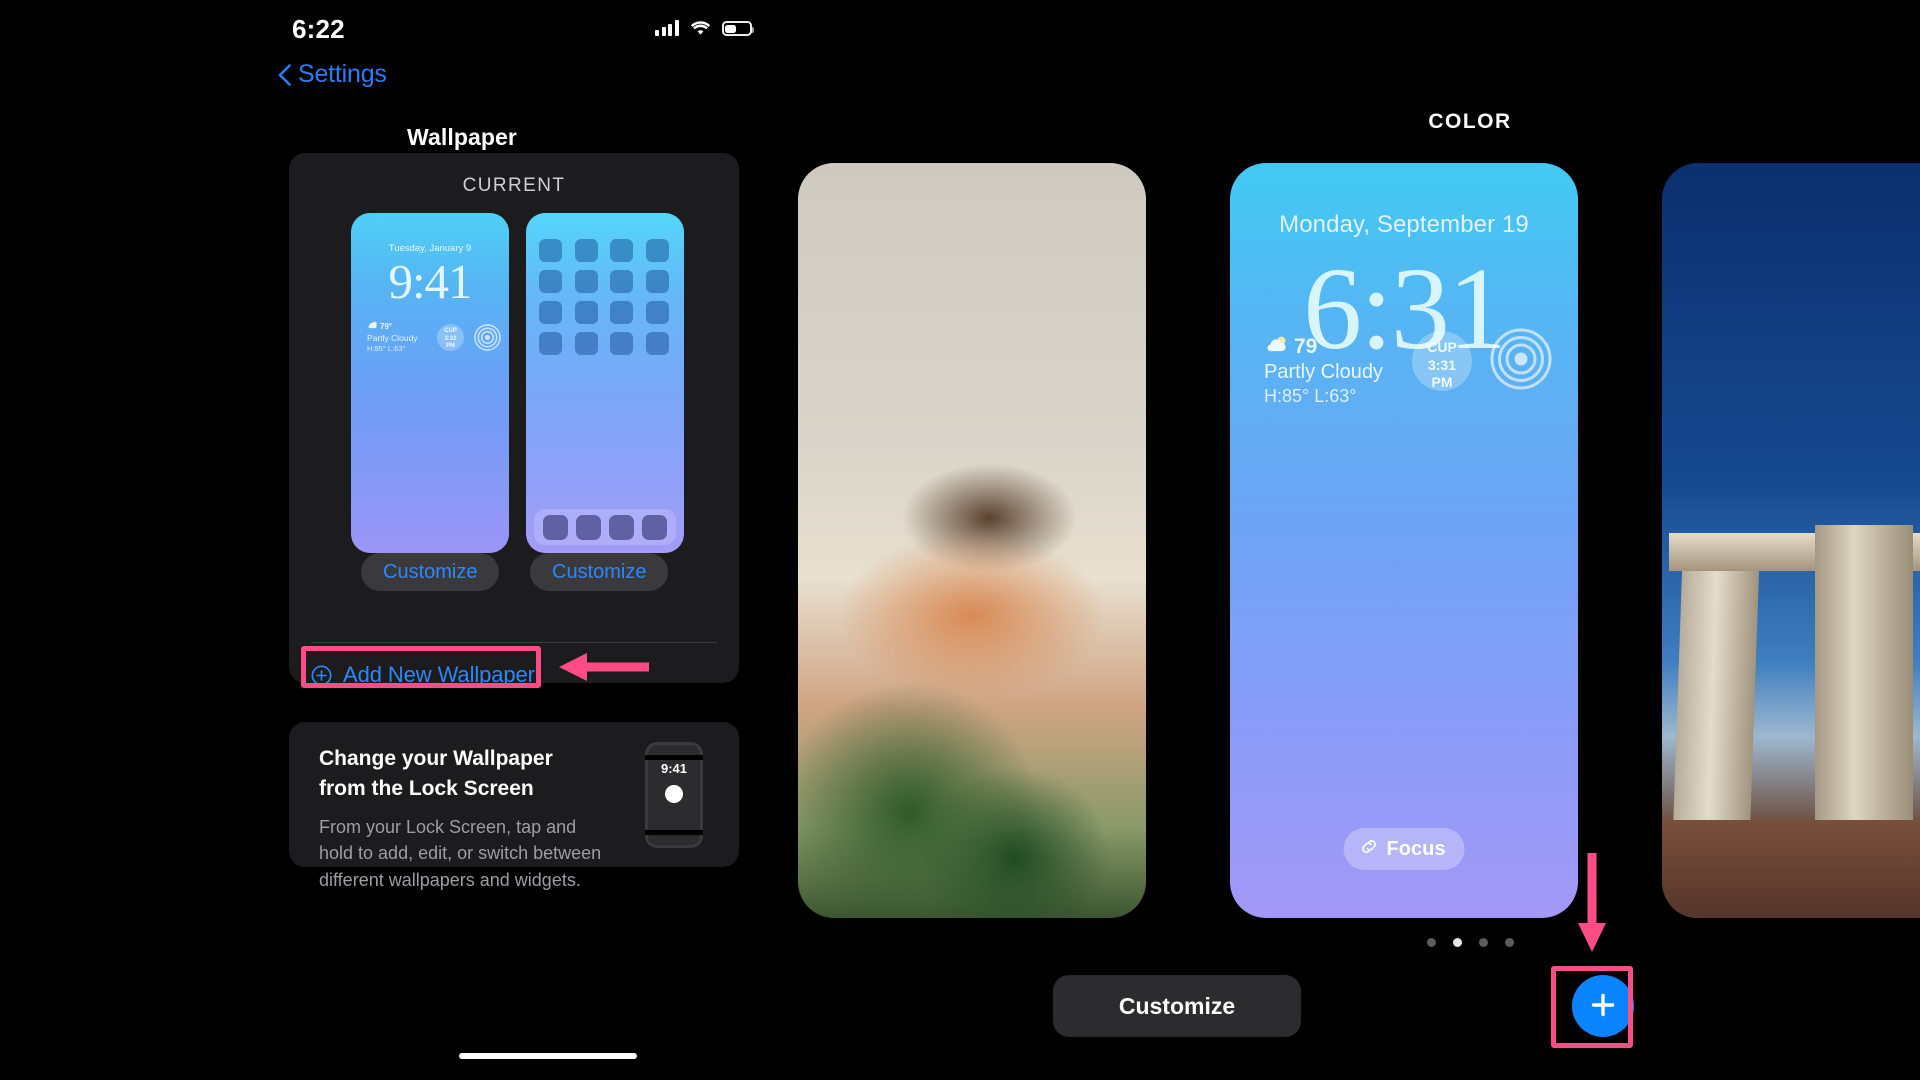  I want to click on page-title: Wallpaper, so click(462, 137).